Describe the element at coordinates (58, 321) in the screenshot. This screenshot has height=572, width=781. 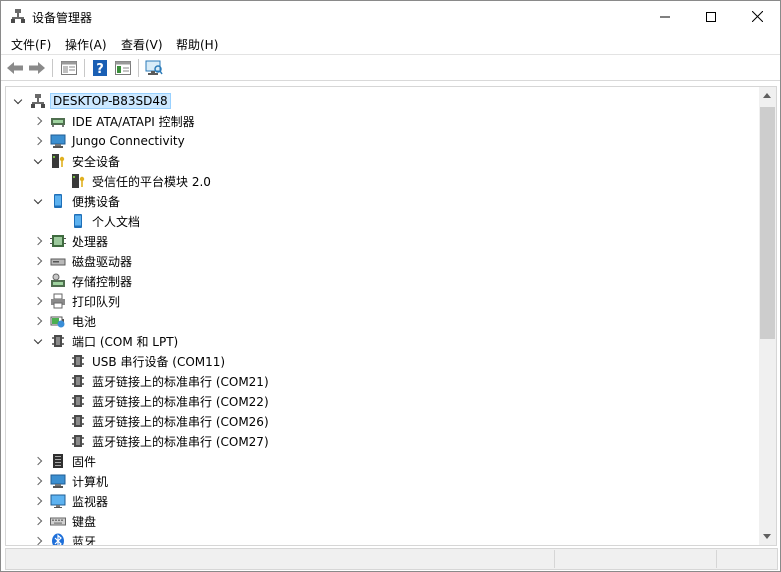
I see `battery-icon` at that location.